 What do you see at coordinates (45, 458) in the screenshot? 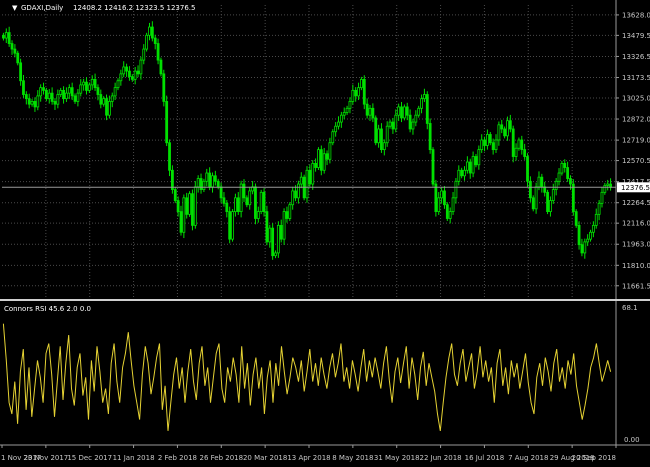
I see `time-tick-label: 23 Nov 2017` at bounding box center [45, 458].